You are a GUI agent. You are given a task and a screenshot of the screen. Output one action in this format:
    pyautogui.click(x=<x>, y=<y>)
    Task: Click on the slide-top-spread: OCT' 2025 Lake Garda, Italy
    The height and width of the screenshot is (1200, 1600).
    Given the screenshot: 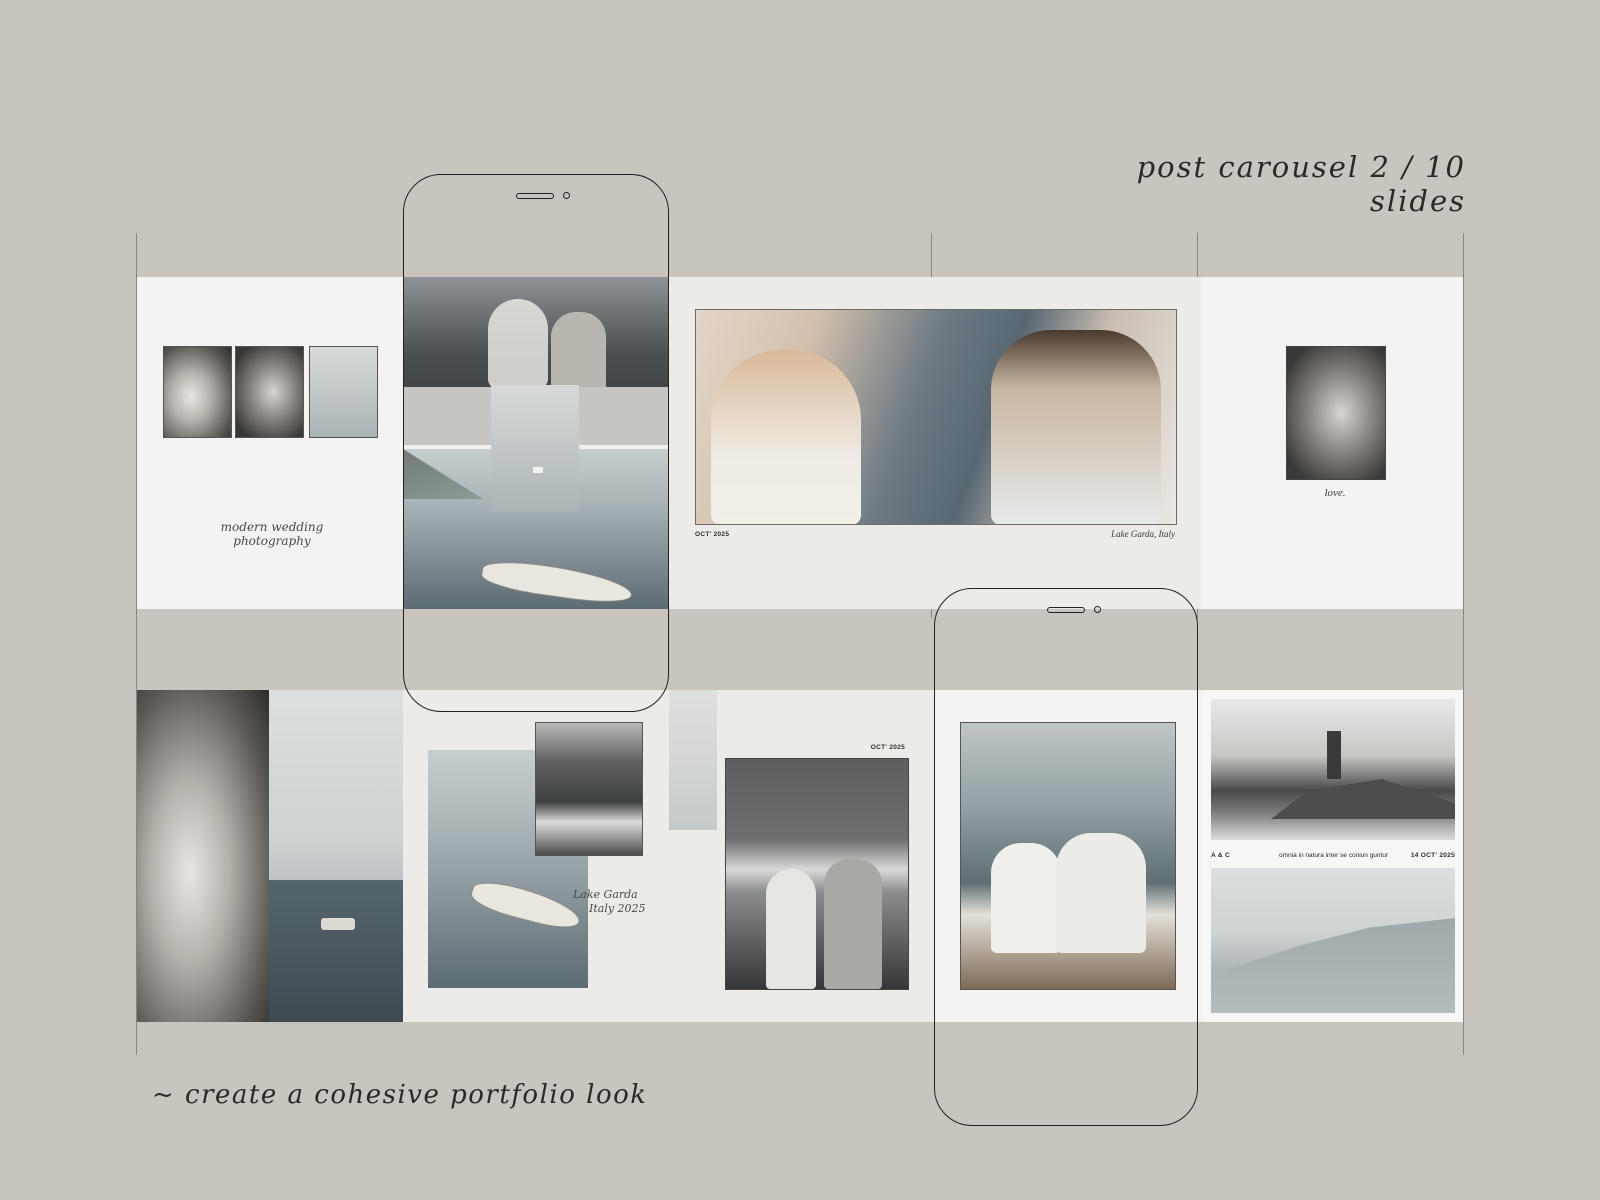 What is the action you would take?
    pyautogui.click(x=935, y=443)
    